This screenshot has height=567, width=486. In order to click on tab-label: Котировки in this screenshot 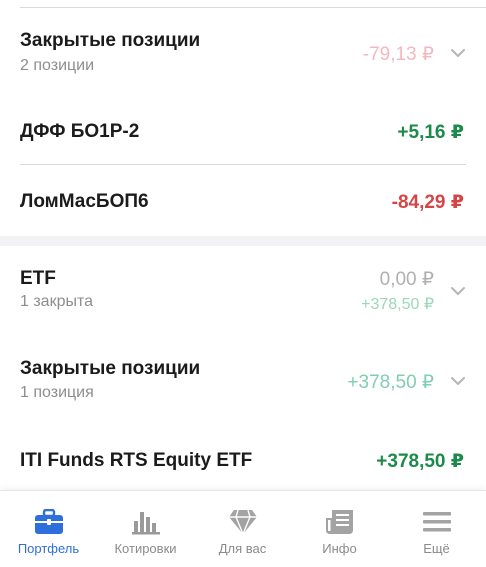, I will do `click(145, 548)`.